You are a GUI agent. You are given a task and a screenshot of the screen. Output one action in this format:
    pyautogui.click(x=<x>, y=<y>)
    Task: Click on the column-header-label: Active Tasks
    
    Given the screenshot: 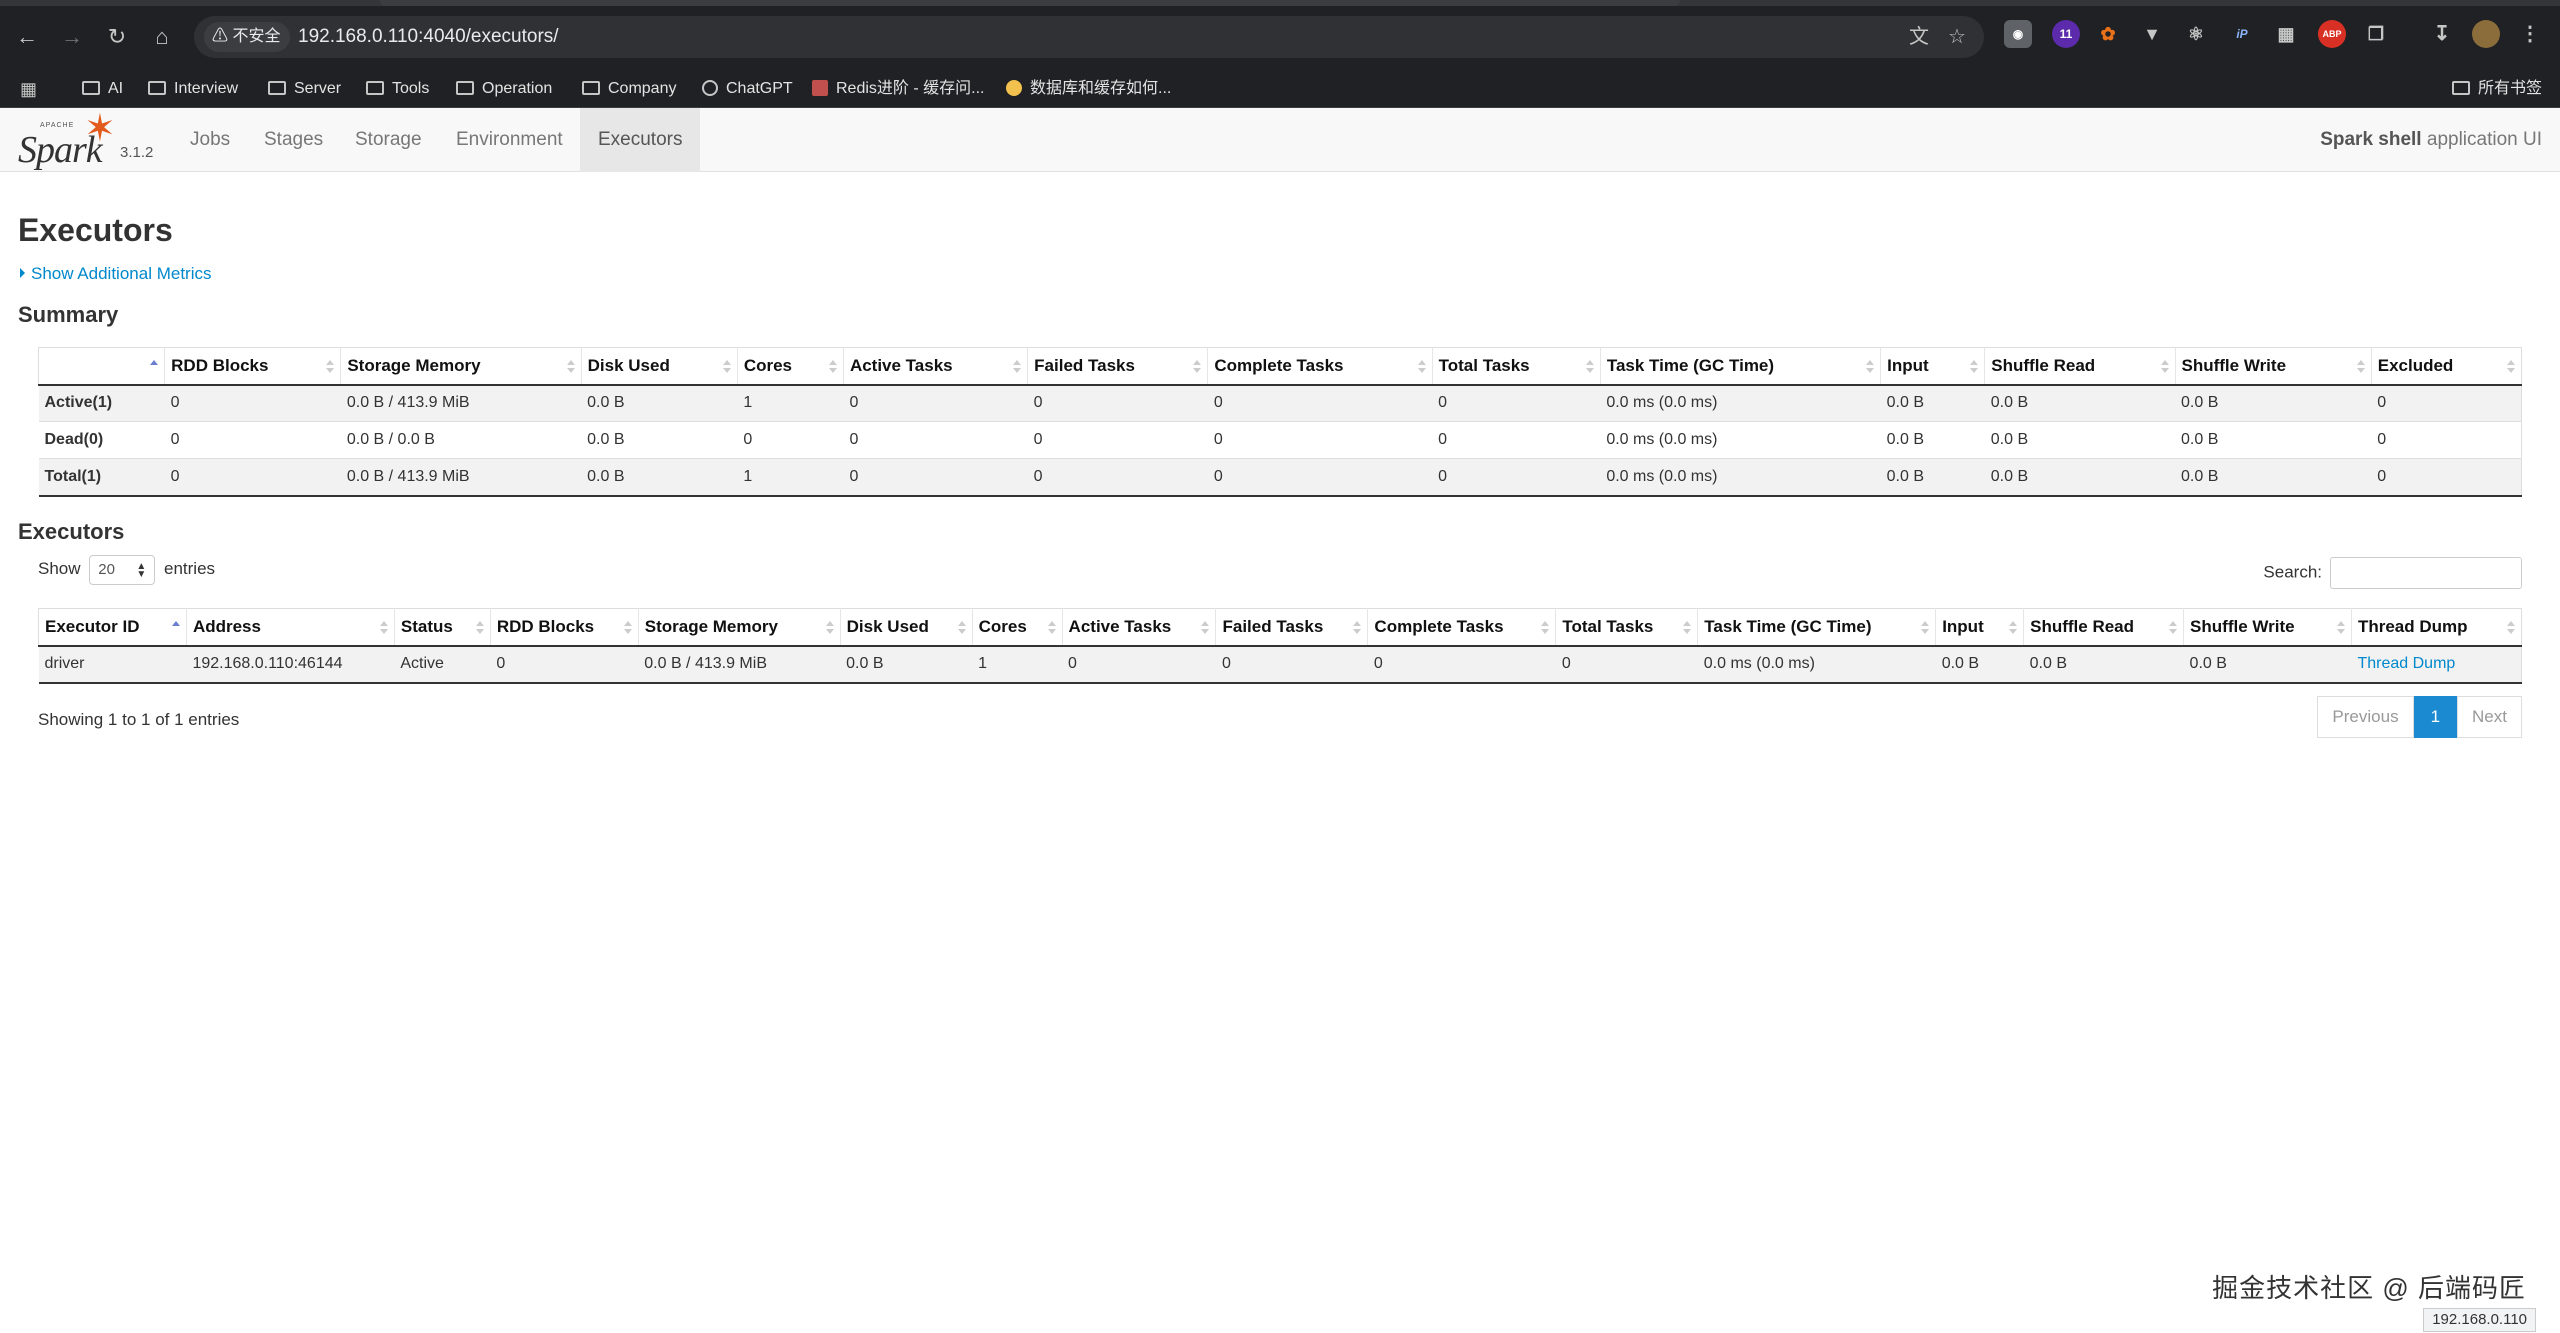 What is the action you would take?
    pyautogui.click(x=1120, y=626)
    